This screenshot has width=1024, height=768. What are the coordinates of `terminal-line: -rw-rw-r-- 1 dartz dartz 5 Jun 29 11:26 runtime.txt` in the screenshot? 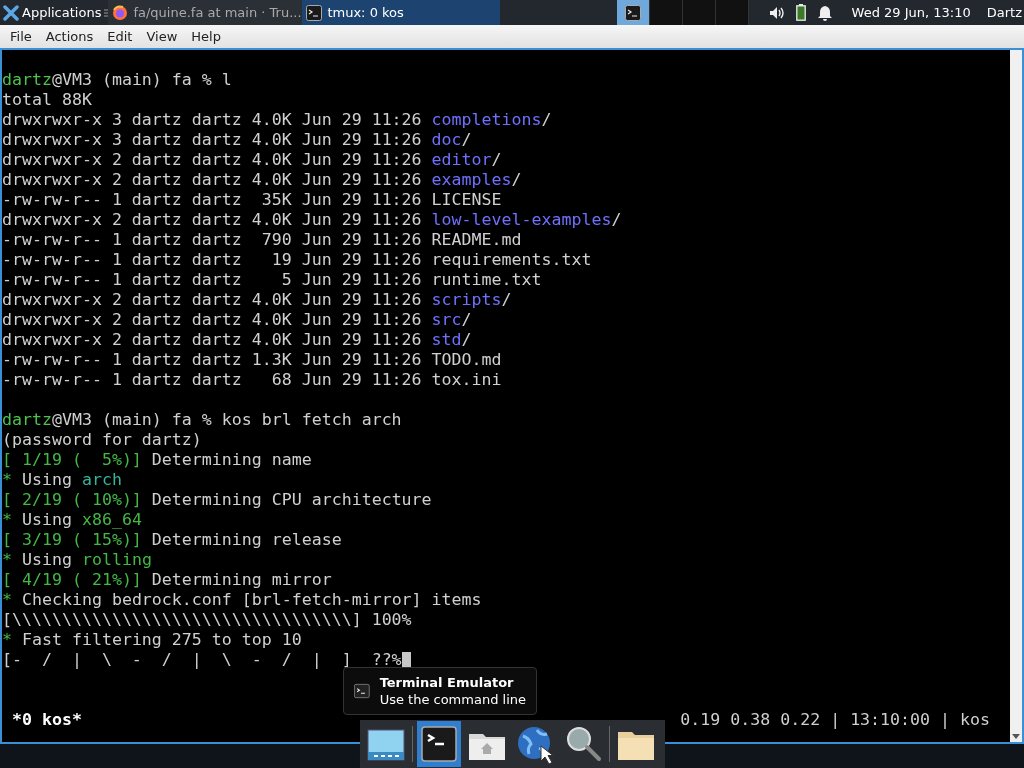 It's located at (272, 280).